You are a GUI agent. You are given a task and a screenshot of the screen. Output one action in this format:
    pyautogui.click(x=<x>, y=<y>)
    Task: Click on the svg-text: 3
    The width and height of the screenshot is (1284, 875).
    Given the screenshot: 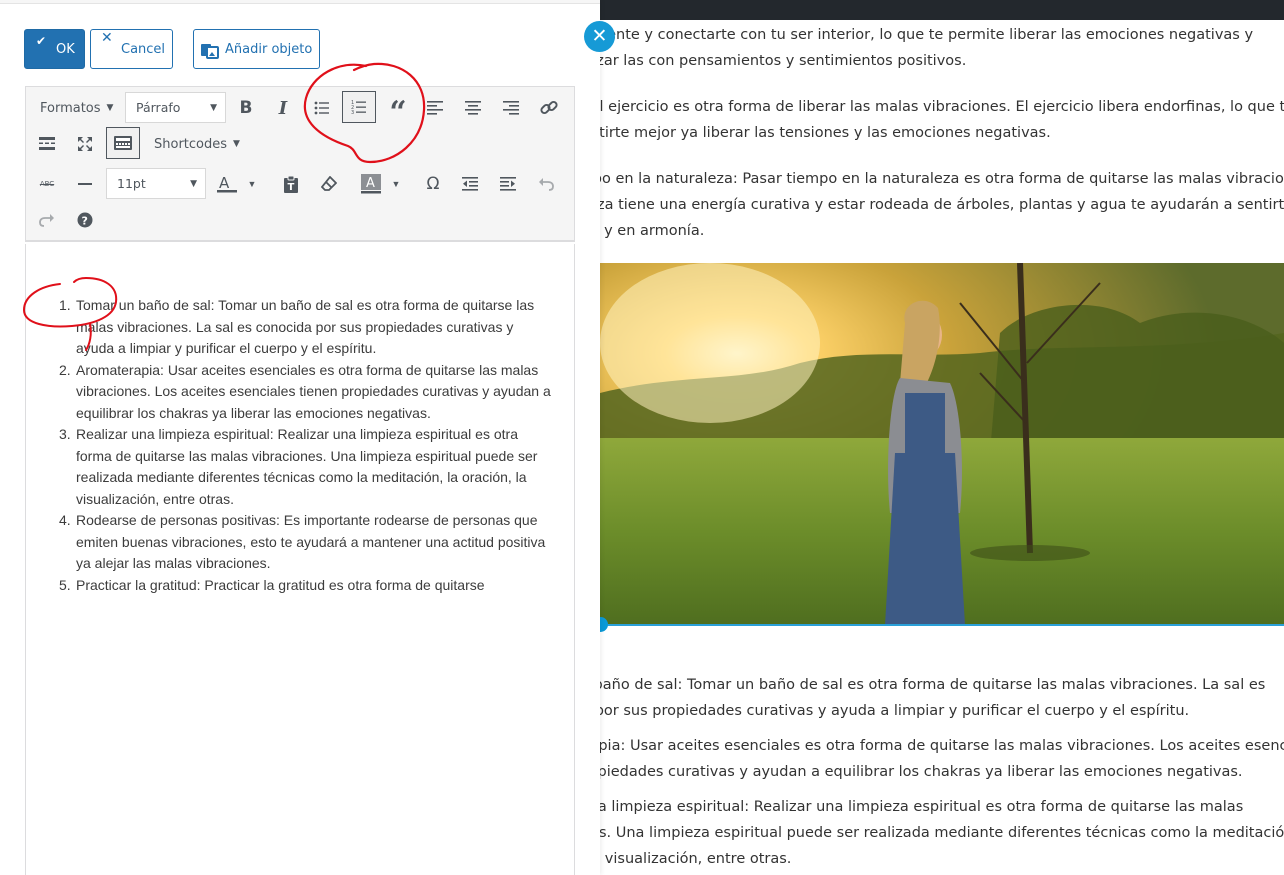 What is the action you would take?
    pyautogui.click(x=352, y=112)
    